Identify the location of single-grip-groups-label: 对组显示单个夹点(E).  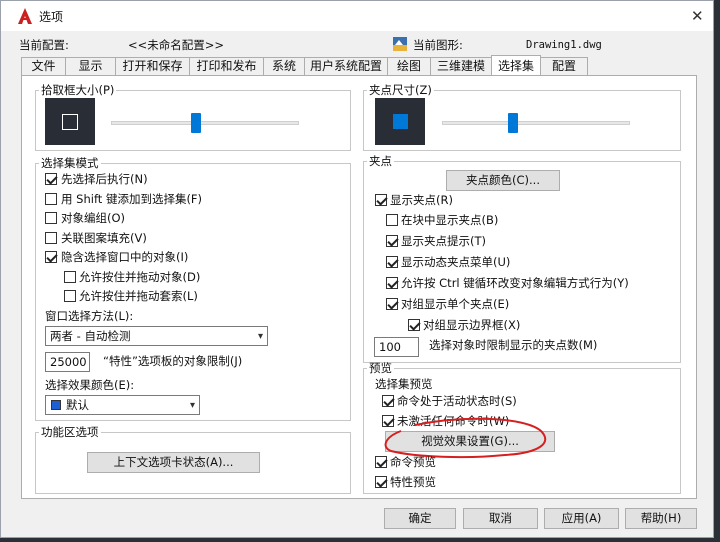
(455, 304).